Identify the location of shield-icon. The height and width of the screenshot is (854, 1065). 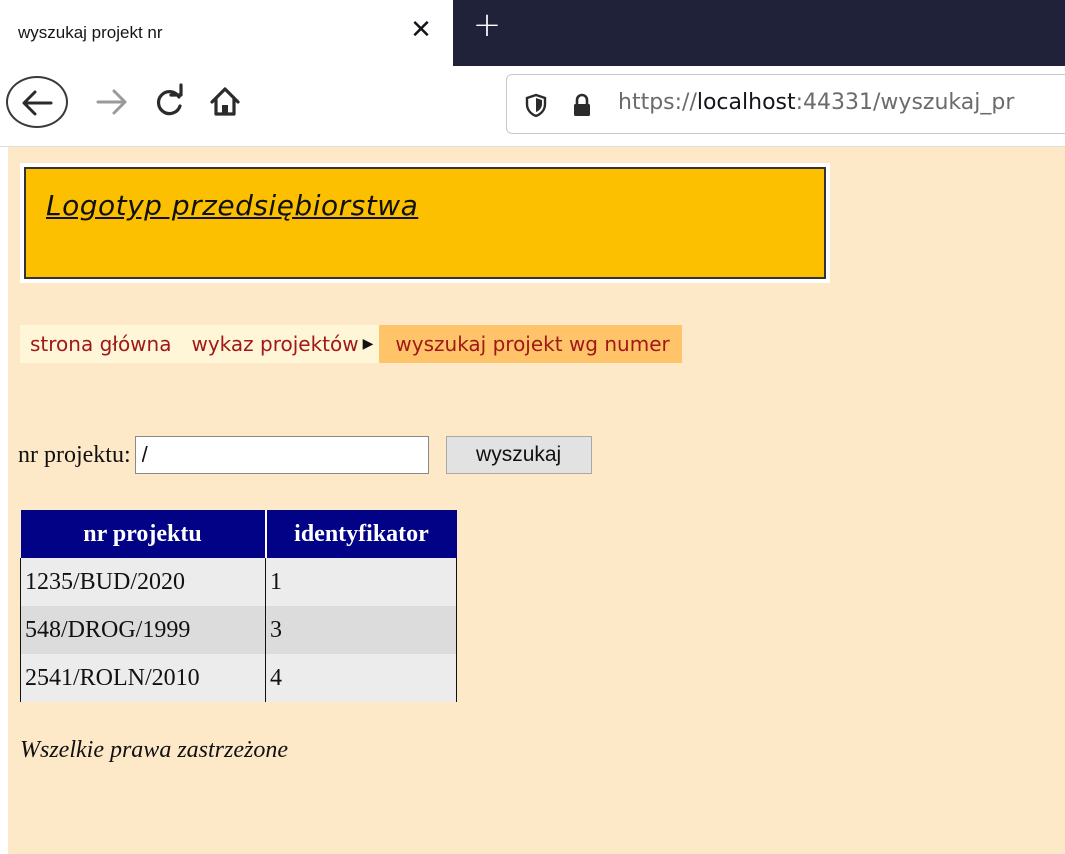
(536, 105).